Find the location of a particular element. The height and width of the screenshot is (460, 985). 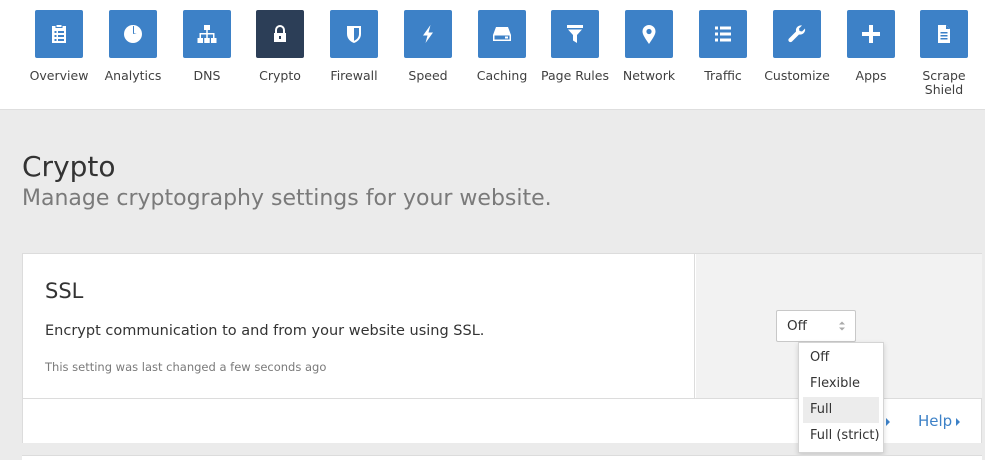

nav-label-network: Network is located at coordinates (649, 75).